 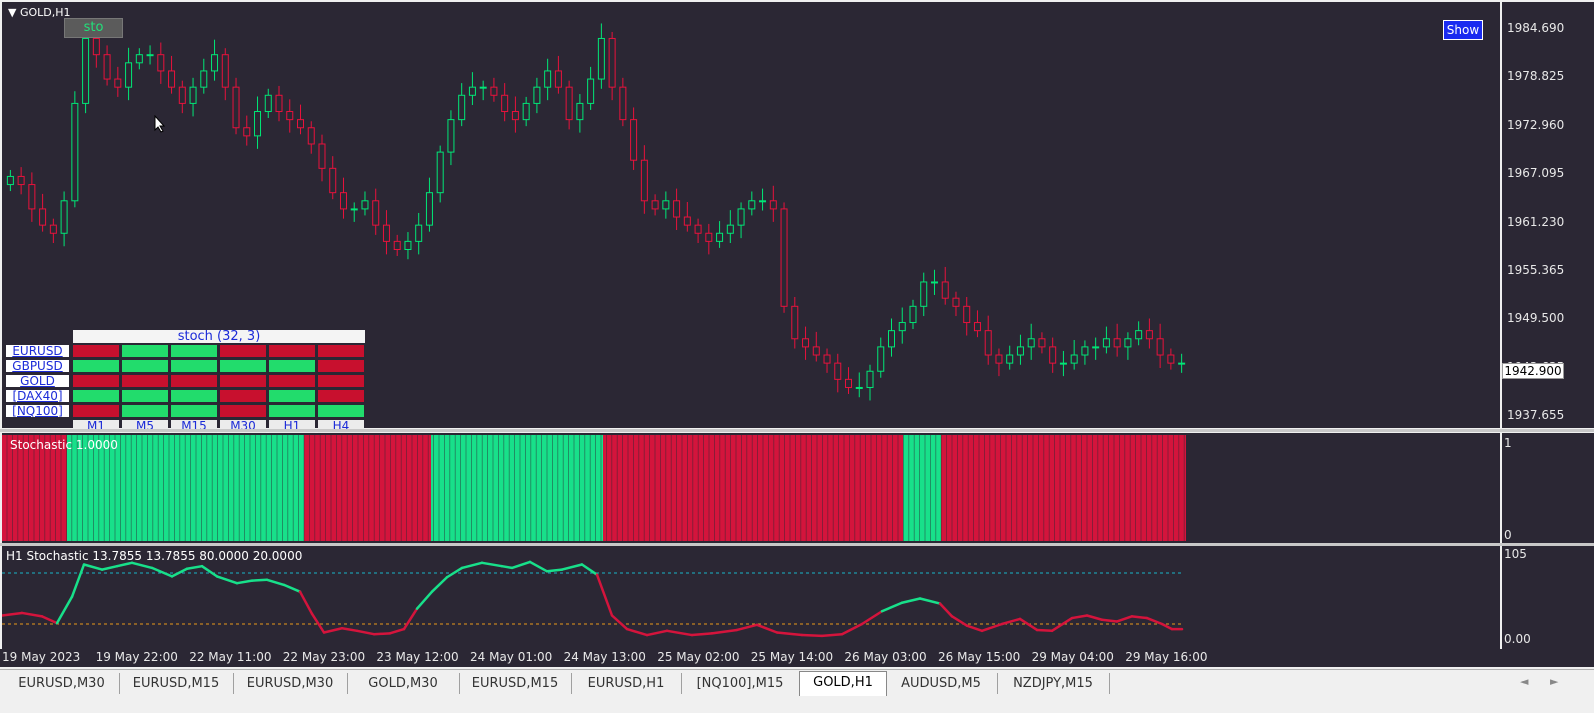 What do you see at coordinates (64, 445) in the screenshot?
I see `stochastic-label: Stochastic 1.0000` at bounding box center [64, 445].